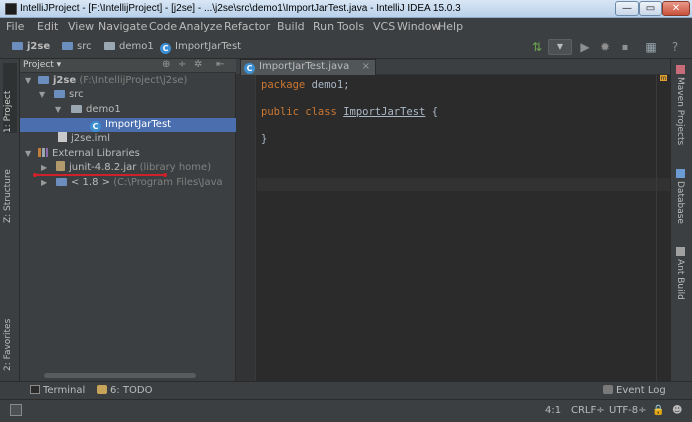 The width and height of the screenshot is (692, 422). Describe the element at coordinates (264, 139) in the screenshot. I see `code-line-5: }` at that location.